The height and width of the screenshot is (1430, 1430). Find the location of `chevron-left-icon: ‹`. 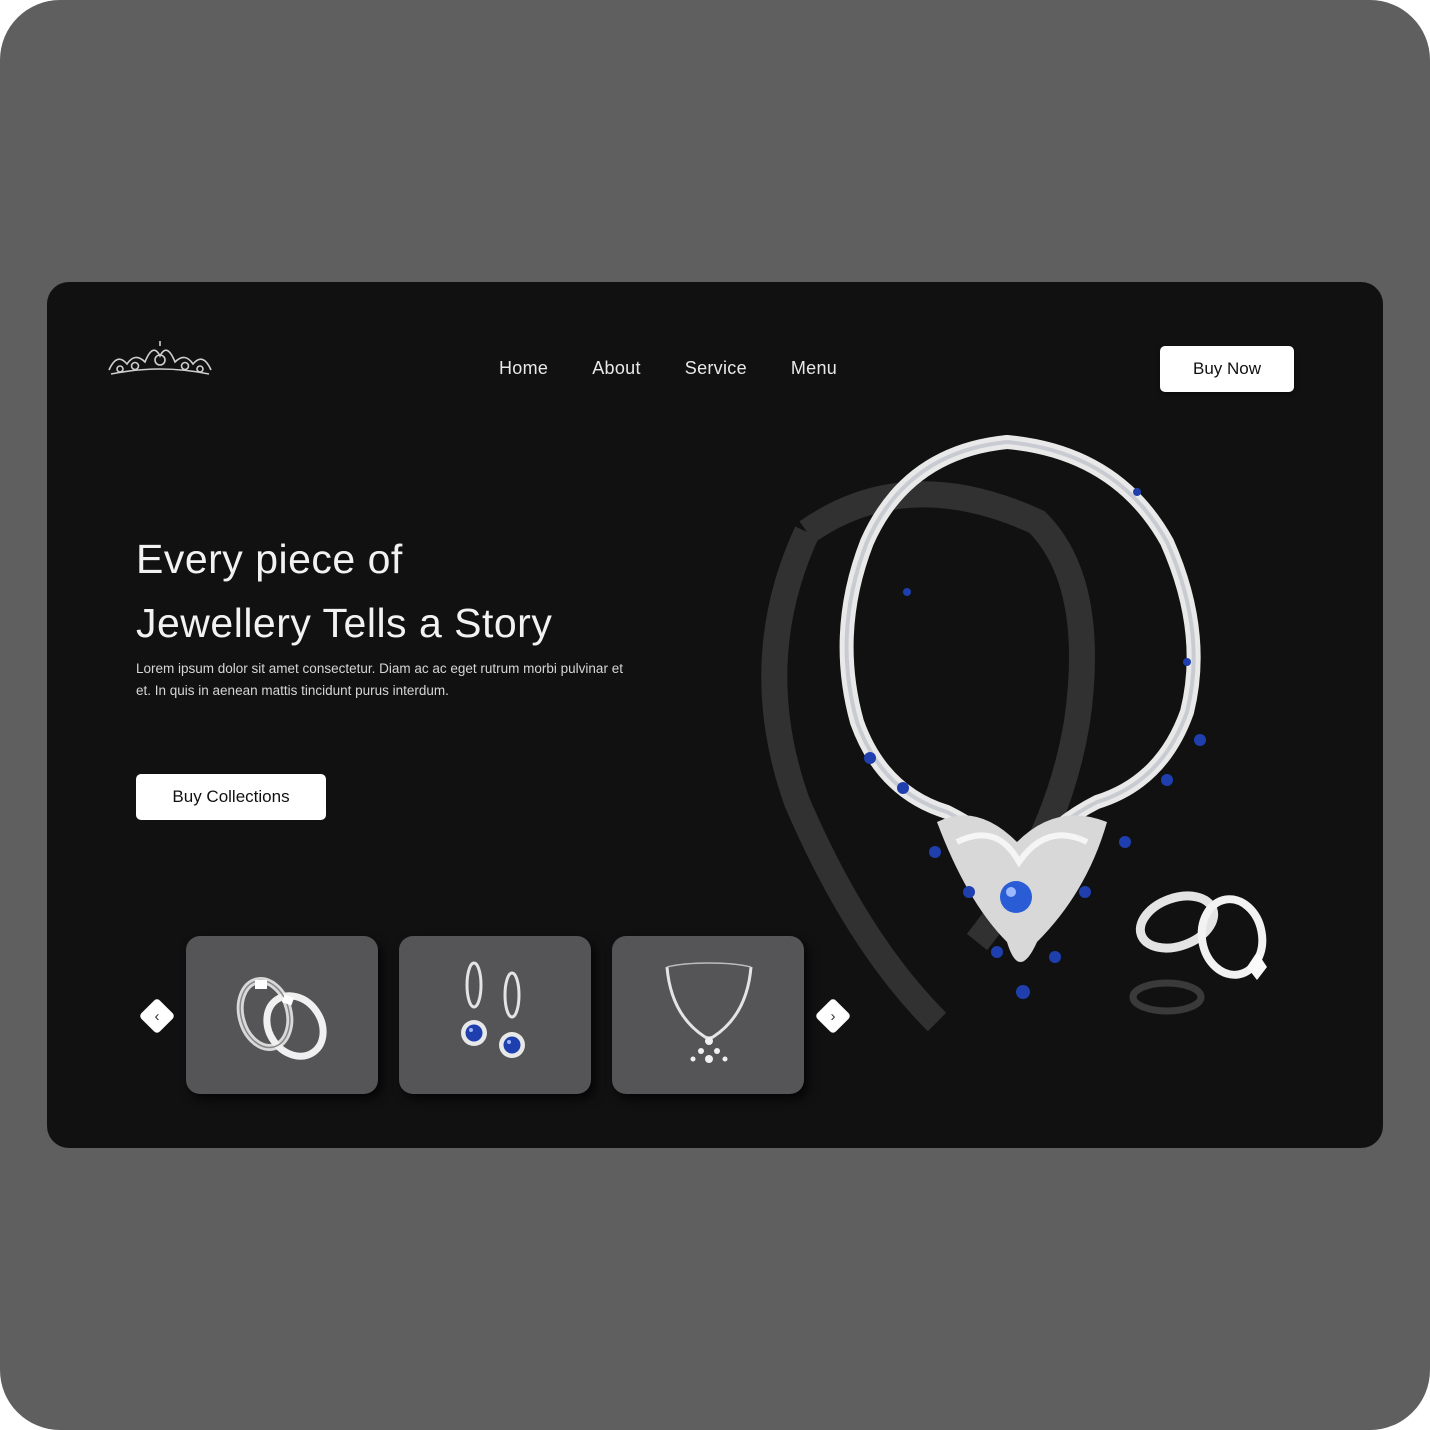

chevron-left-icon: ‹ is located at coordinates (157, 1016).